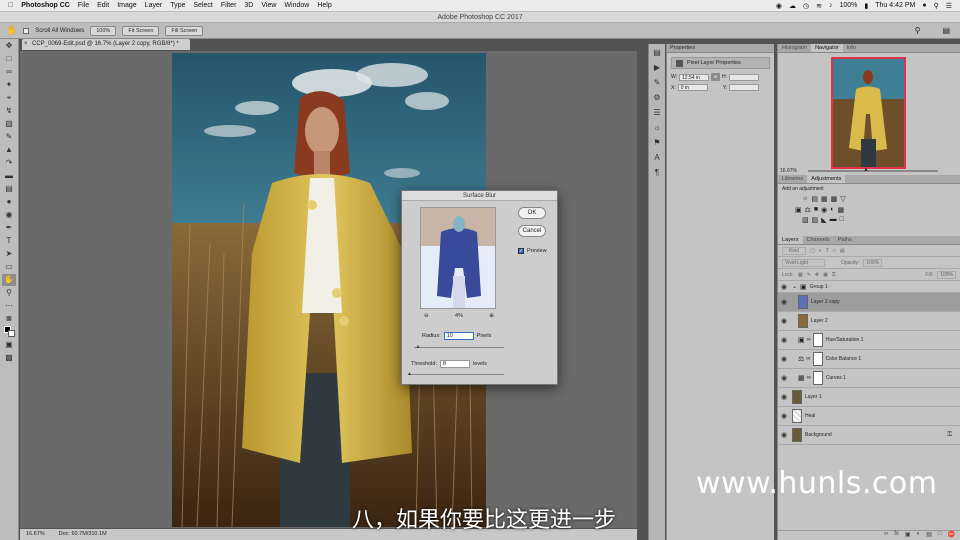 Image resolution: width=960 pixels, height=540 pixels. What do you see at coordinates (324, 5) in the screenshot?
I see `menu-help: Help` at bounding box center [324, 5].